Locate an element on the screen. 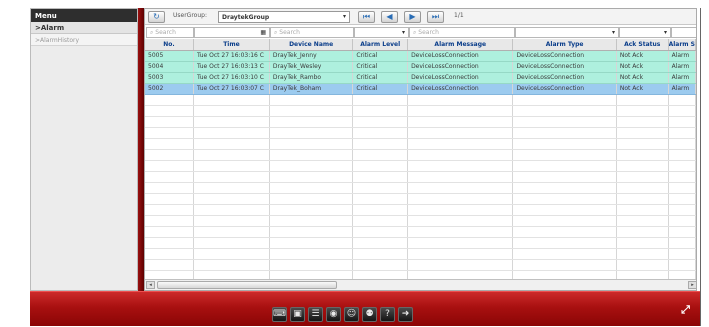 This screenshot has height=327, width=709. previous-page-button: ◀ is located at coordinates (389, 17).